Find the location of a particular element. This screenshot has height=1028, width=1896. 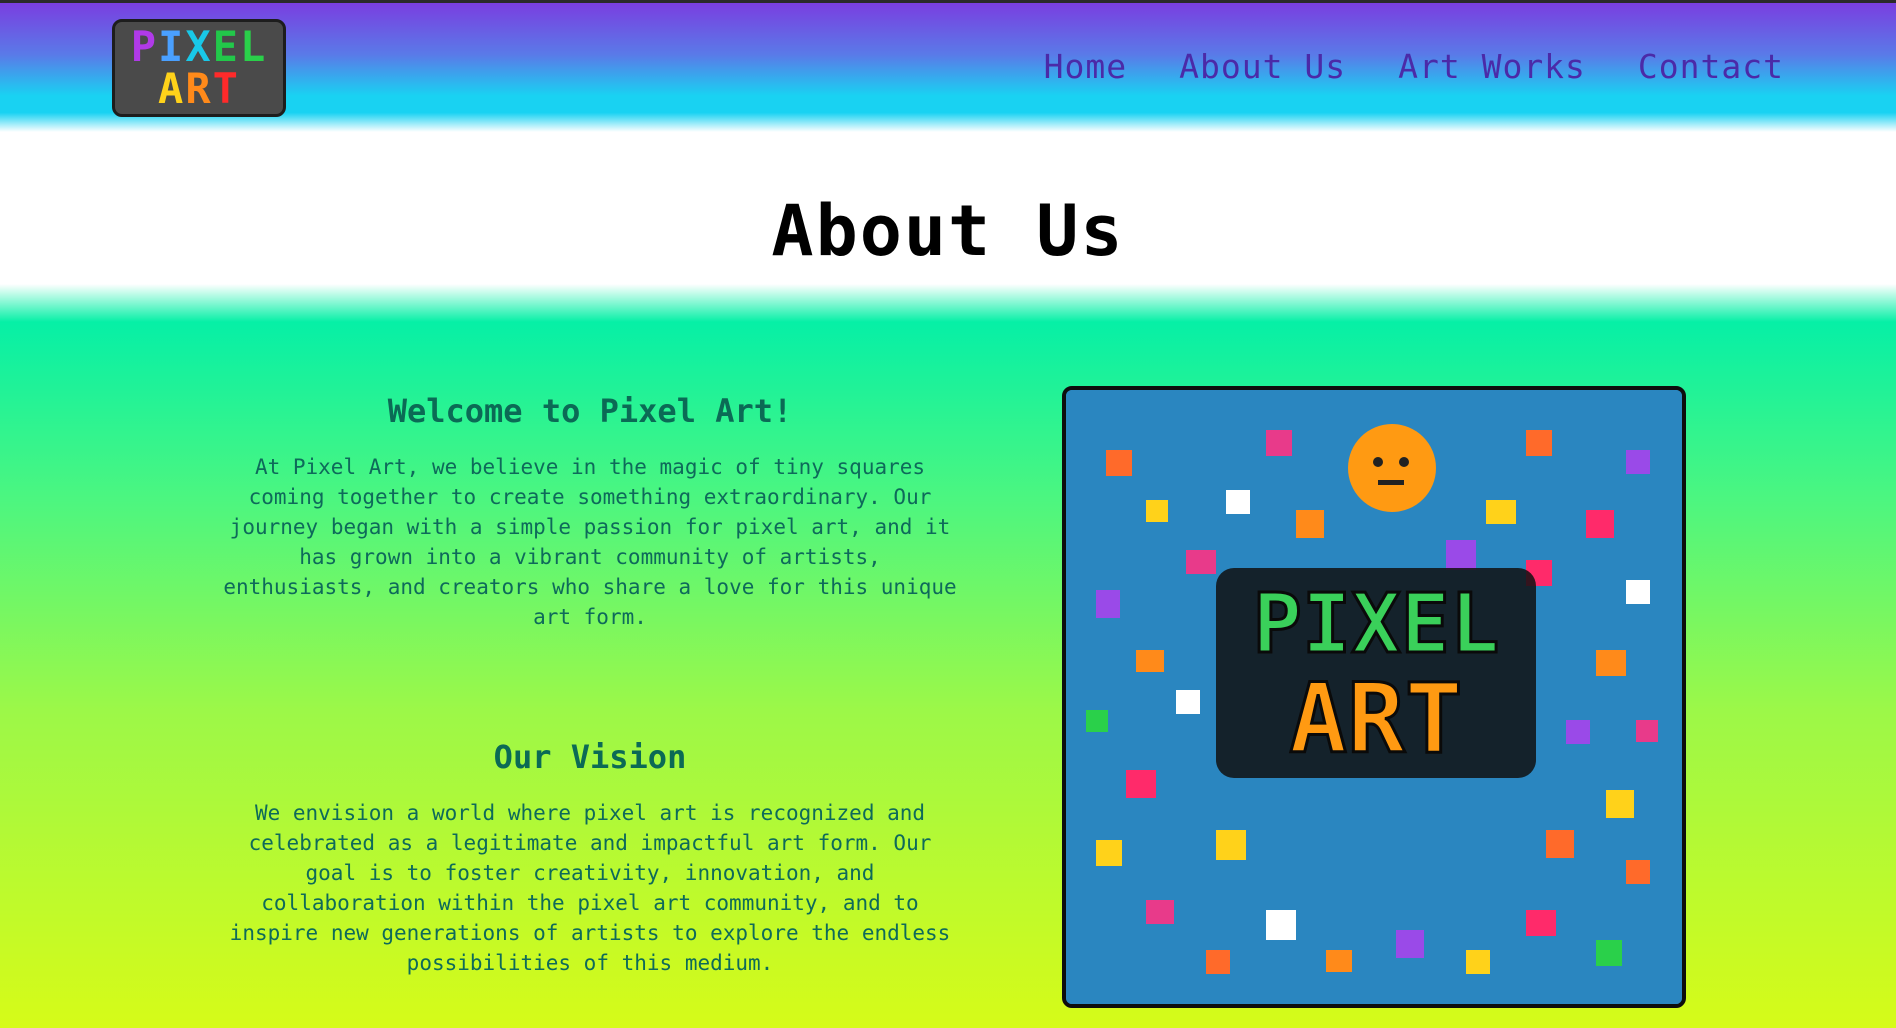

nav-contact: Contact is located at coordinates (1711, 66).